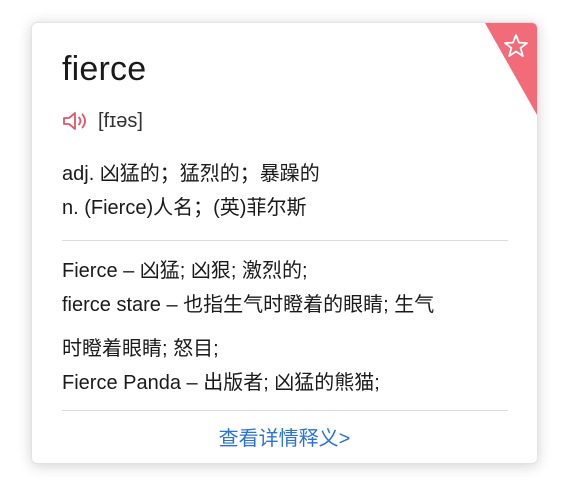 The width and height of the screenshot is (566, 500). What do you see at coordinates (191, 191) in the screenshot?
I see `basic-definitions: adj. 凶猛的；猛烈的；暴躁的 n. (Fierce)人名；(英)菲尔斯` at bounding box center [191, 191].